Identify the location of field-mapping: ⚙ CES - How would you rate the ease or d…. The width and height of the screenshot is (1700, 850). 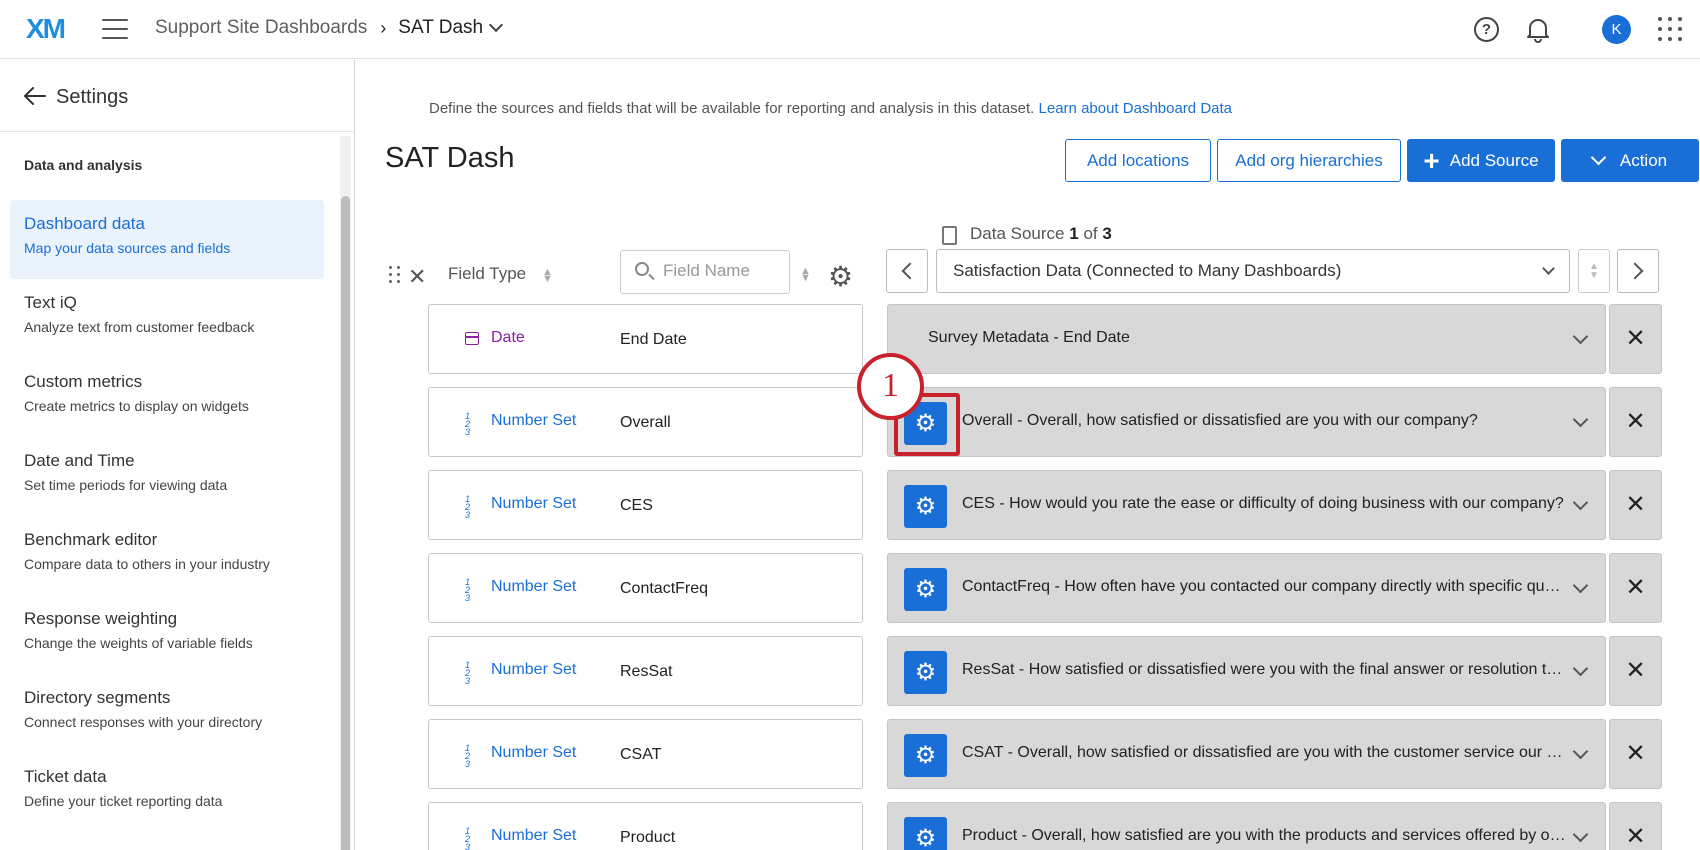
(1246, 505).